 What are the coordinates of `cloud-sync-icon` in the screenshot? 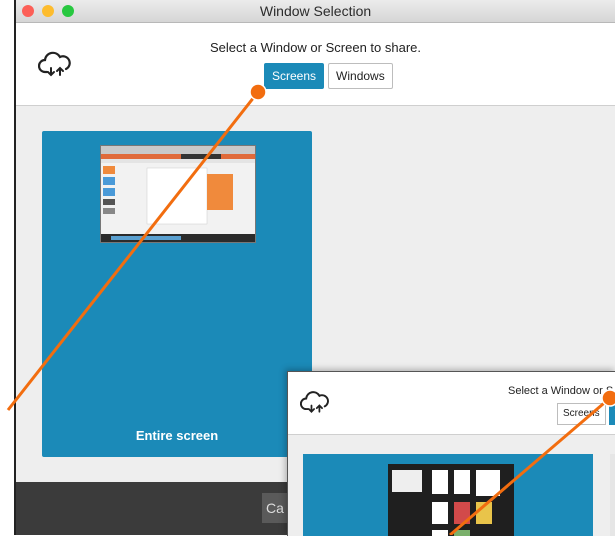 It's located at (54, 66).